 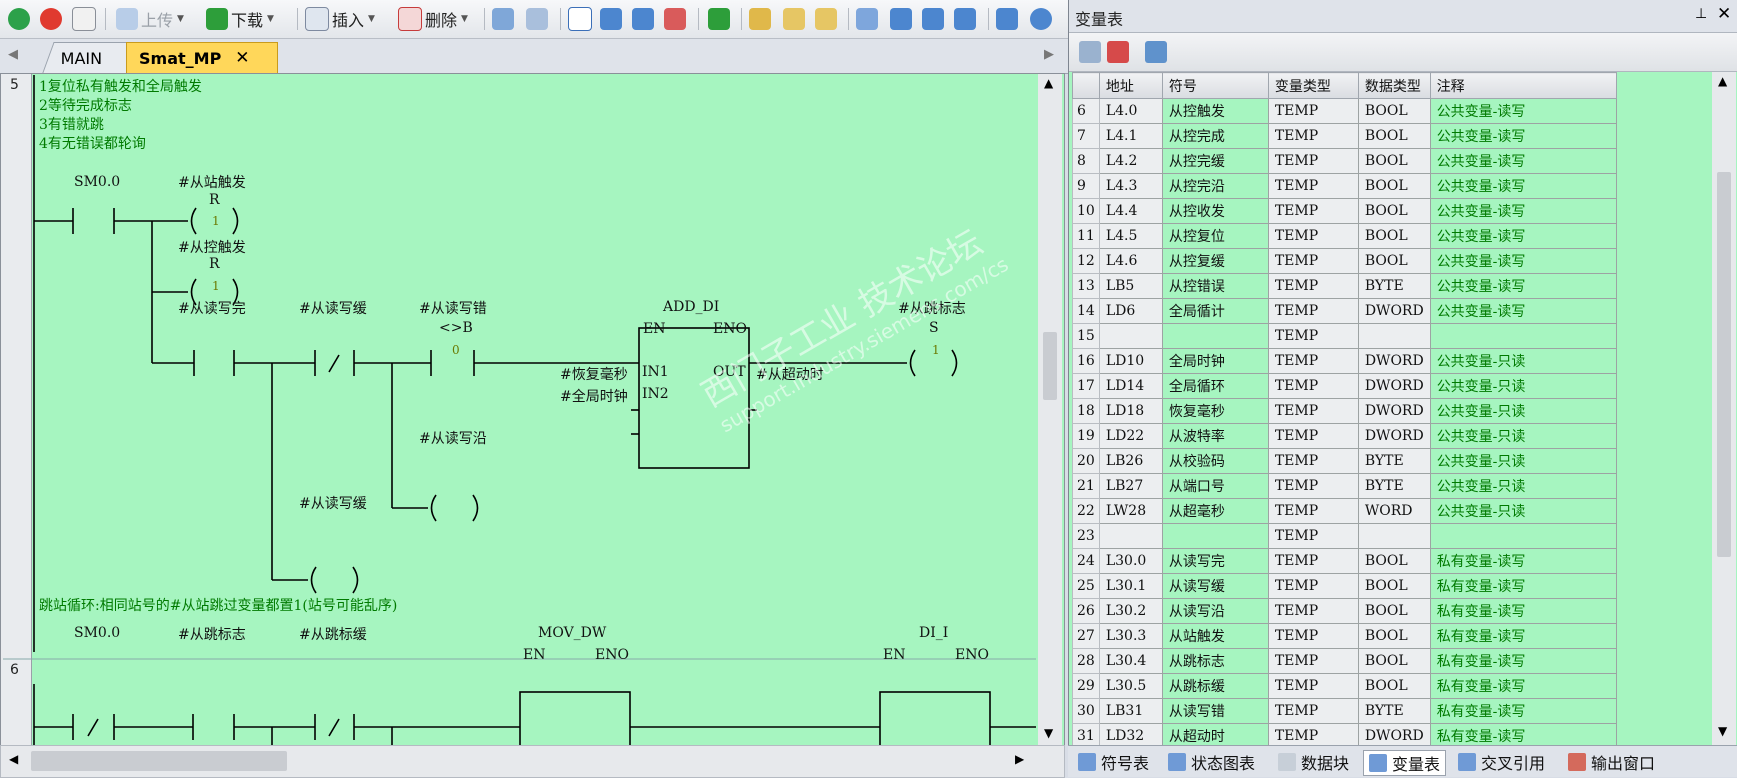 What do you see at coordinates (1611, 762) in the screenshot?
I see `tab-output-window: 输出窗口` at bounding box center [1611, 762].